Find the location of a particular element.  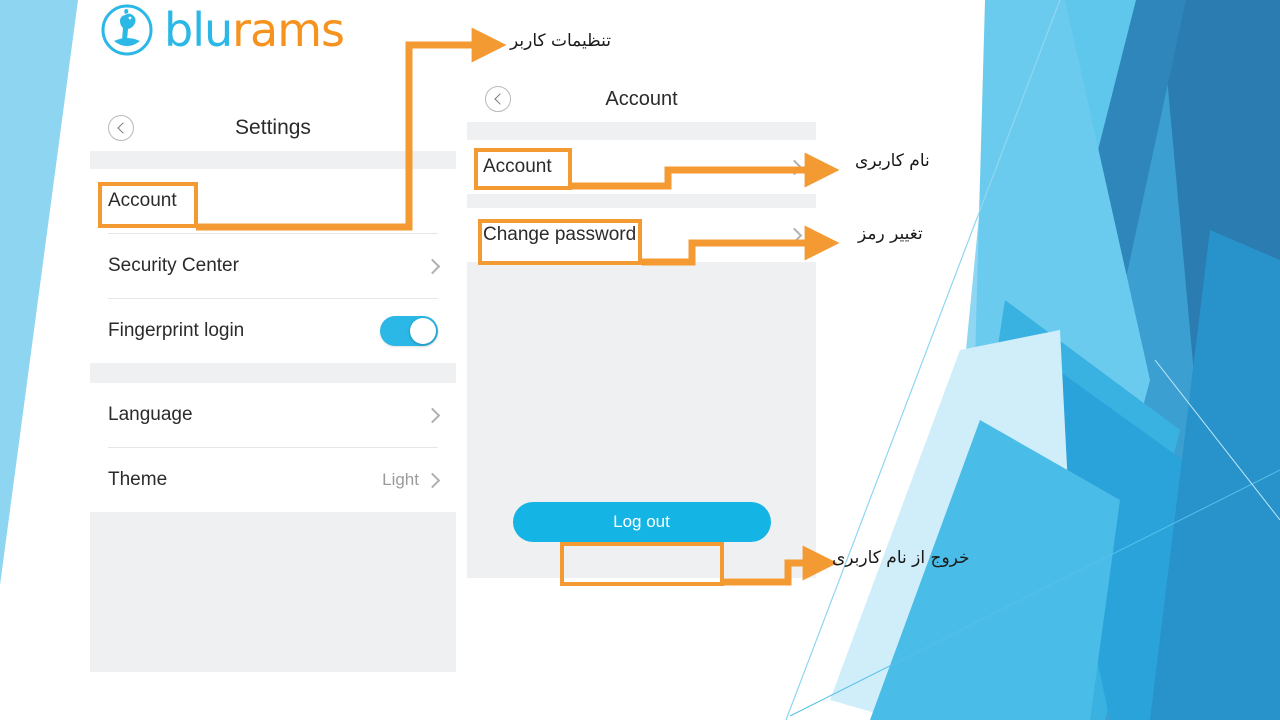

account-band-top is located at coordinates (641, 131).